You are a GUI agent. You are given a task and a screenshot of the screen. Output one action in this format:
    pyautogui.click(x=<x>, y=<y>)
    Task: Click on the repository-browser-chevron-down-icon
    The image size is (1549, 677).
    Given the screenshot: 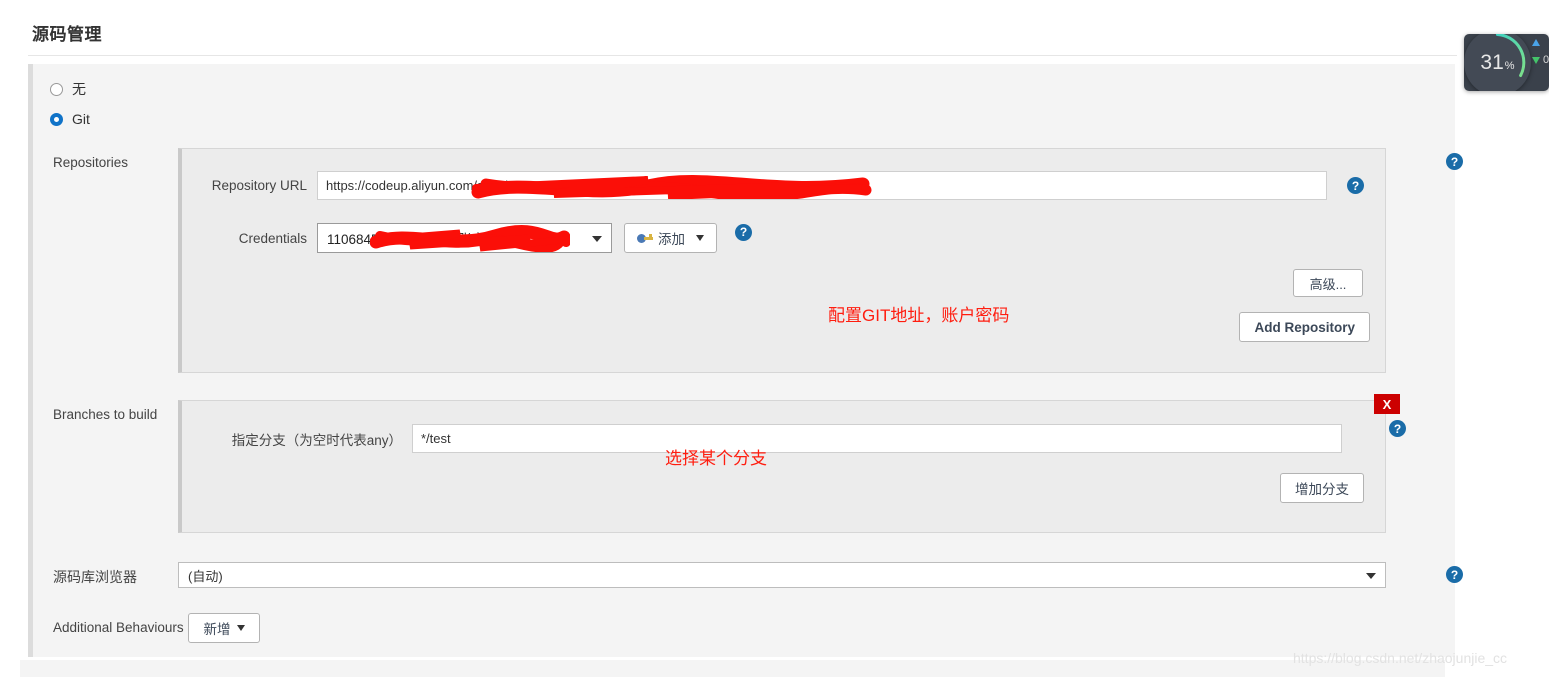 What is the action you would take?
    pyautogui.click(x=1371, y=576)
    